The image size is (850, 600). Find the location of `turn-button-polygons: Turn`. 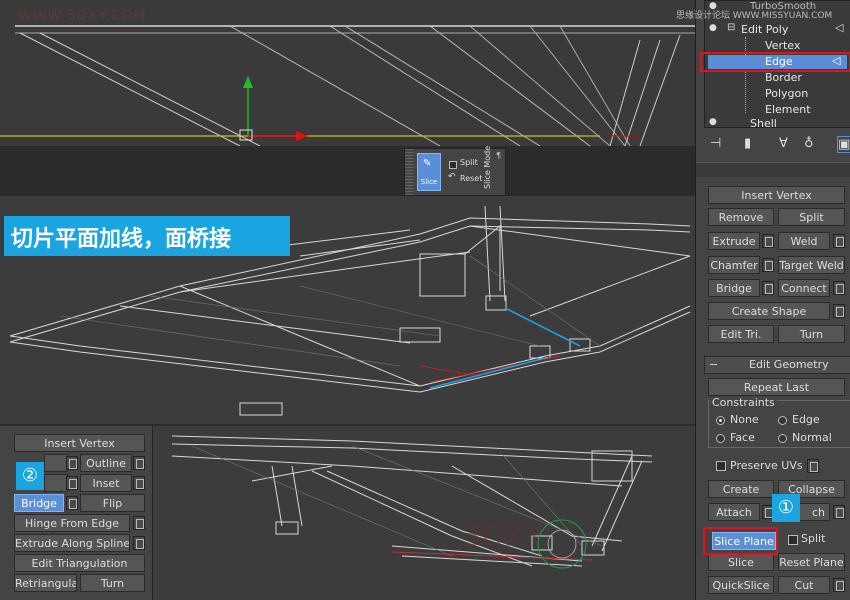

turn-button-polygons: Turn is located at coordinates (112, 583).